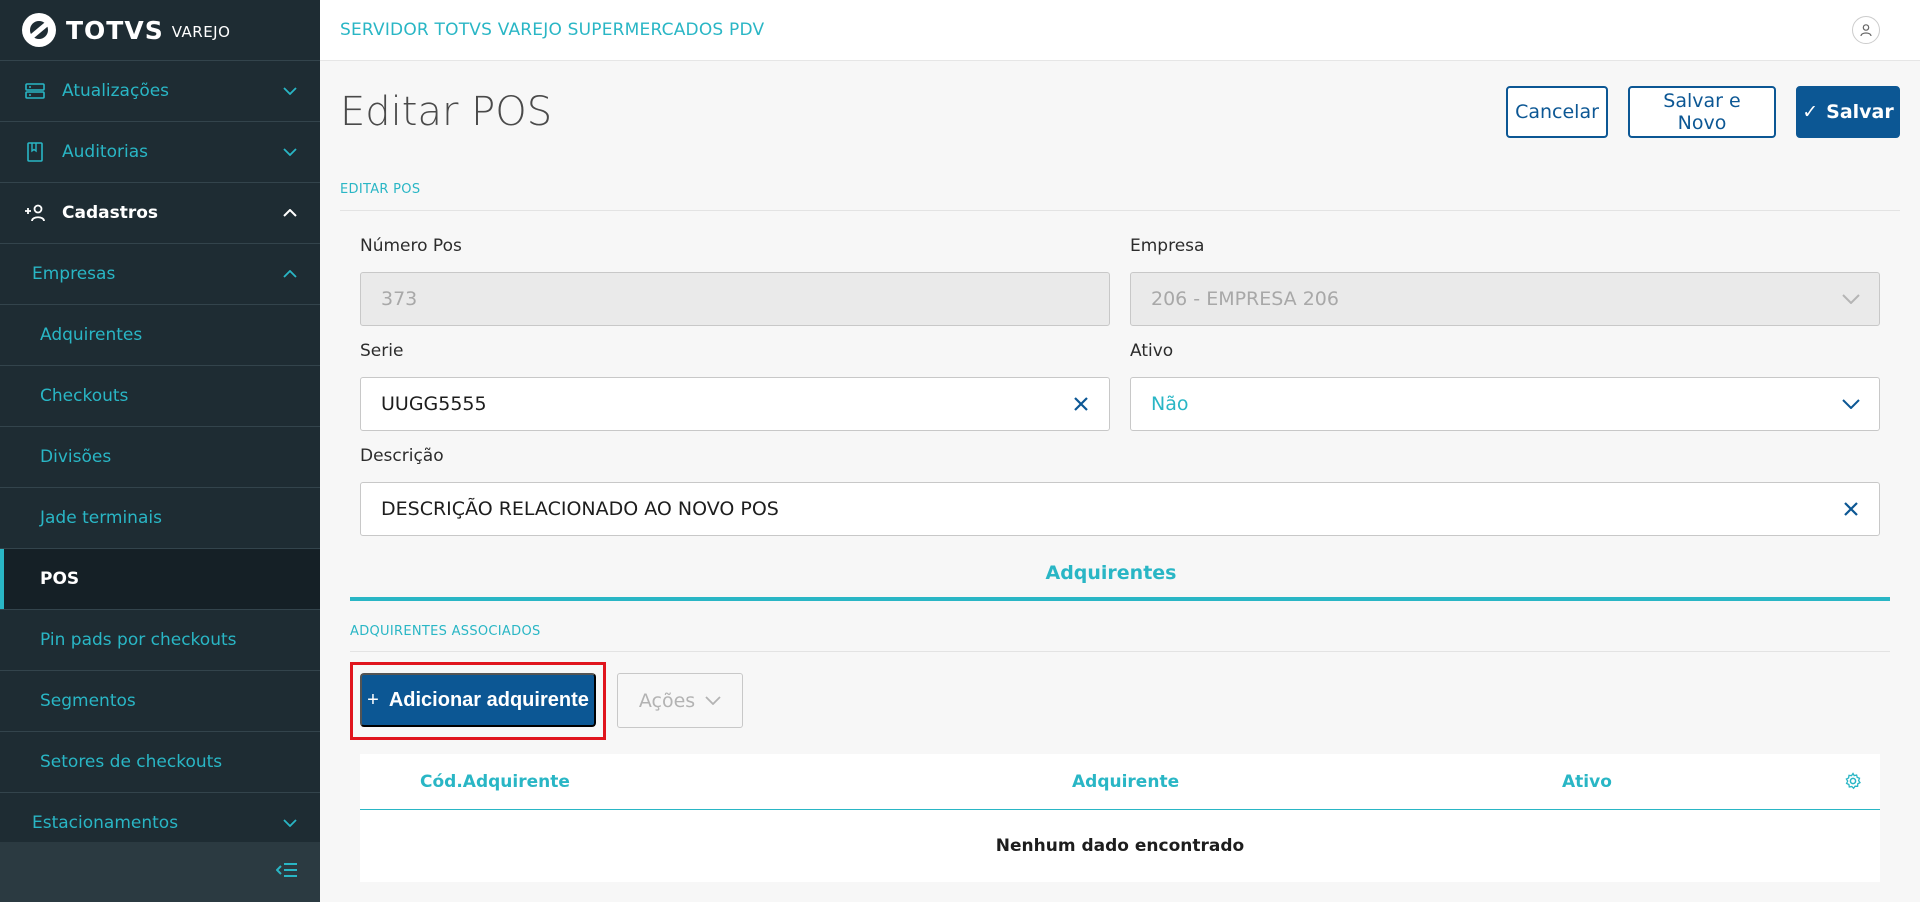  I want to click on user-icon, so click(1866, 30).